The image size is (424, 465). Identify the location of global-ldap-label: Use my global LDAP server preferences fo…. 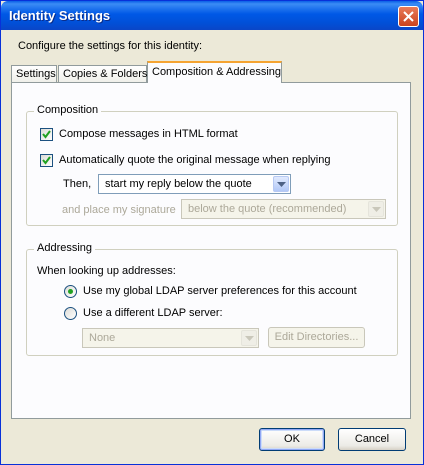
(220, 291).